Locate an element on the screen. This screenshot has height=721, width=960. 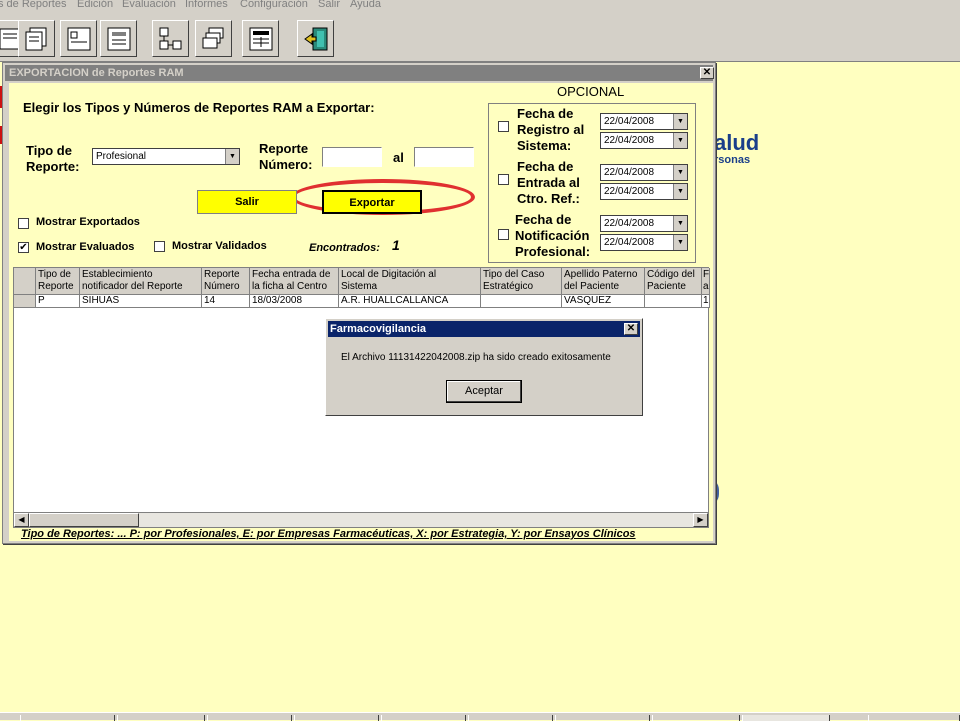
menu-item-informes: Informes is located at coordinates (206, 5).